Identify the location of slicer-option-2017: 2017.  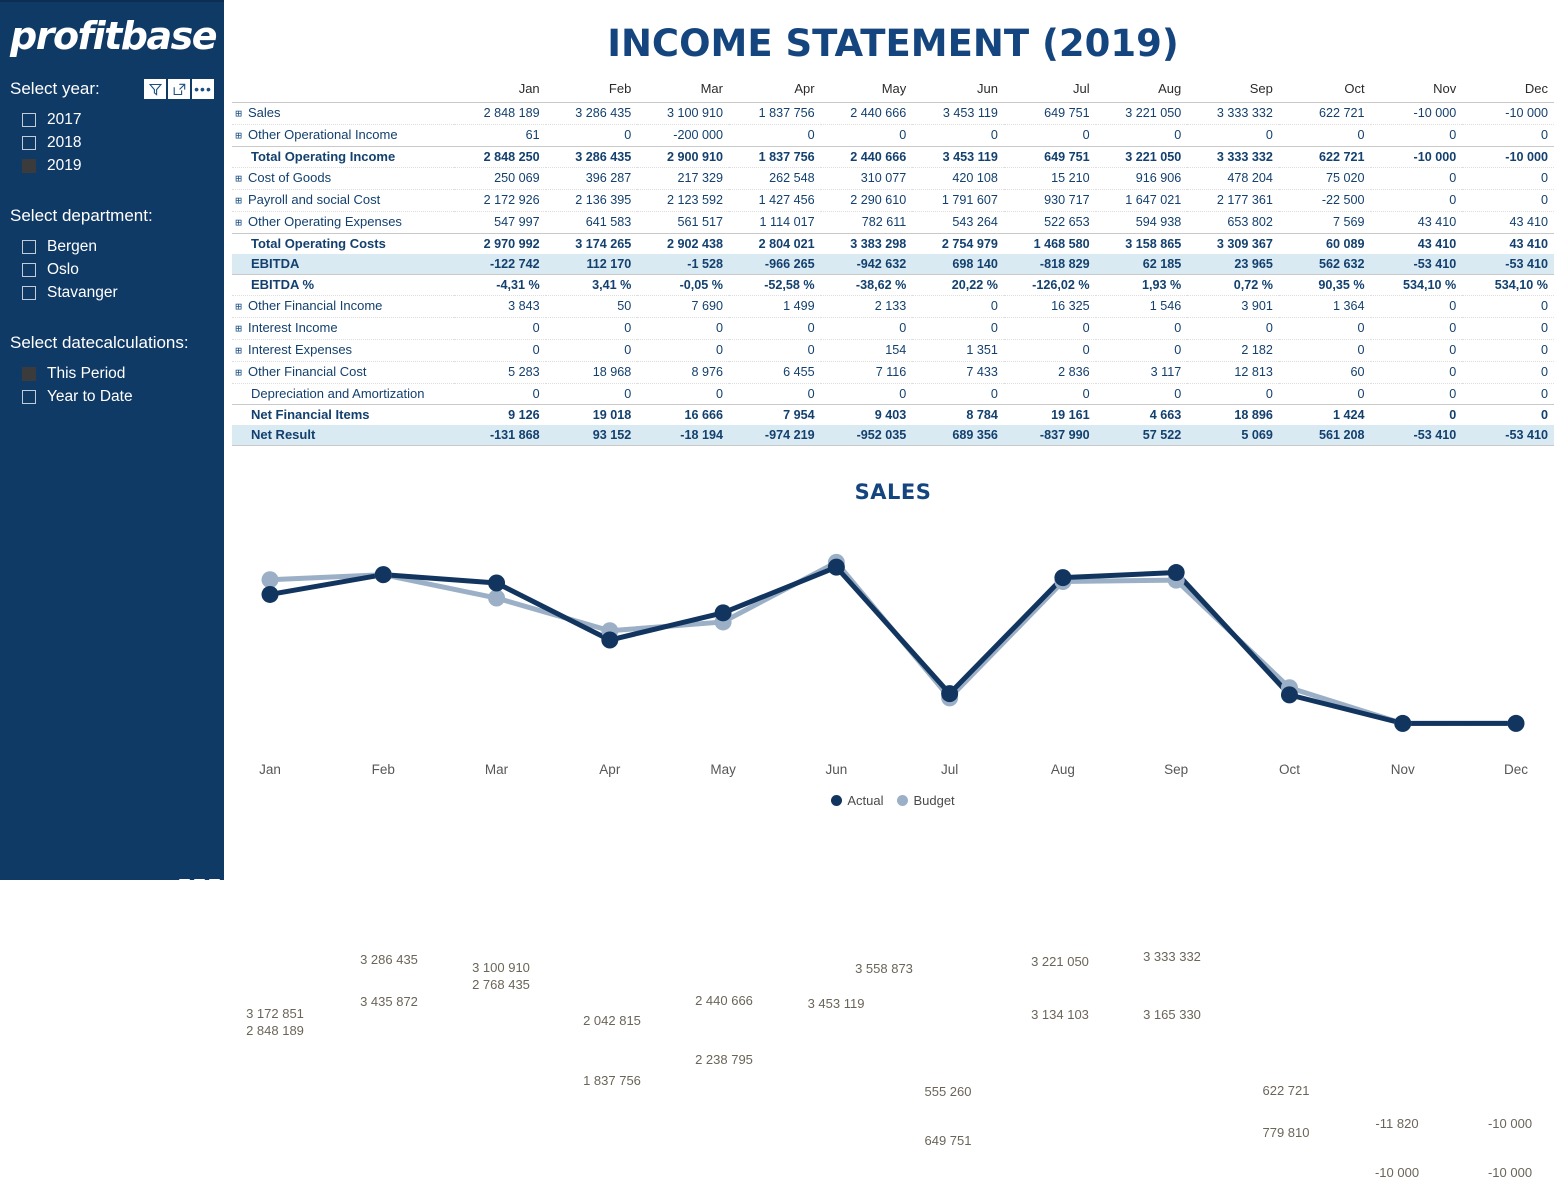
(123, 119).